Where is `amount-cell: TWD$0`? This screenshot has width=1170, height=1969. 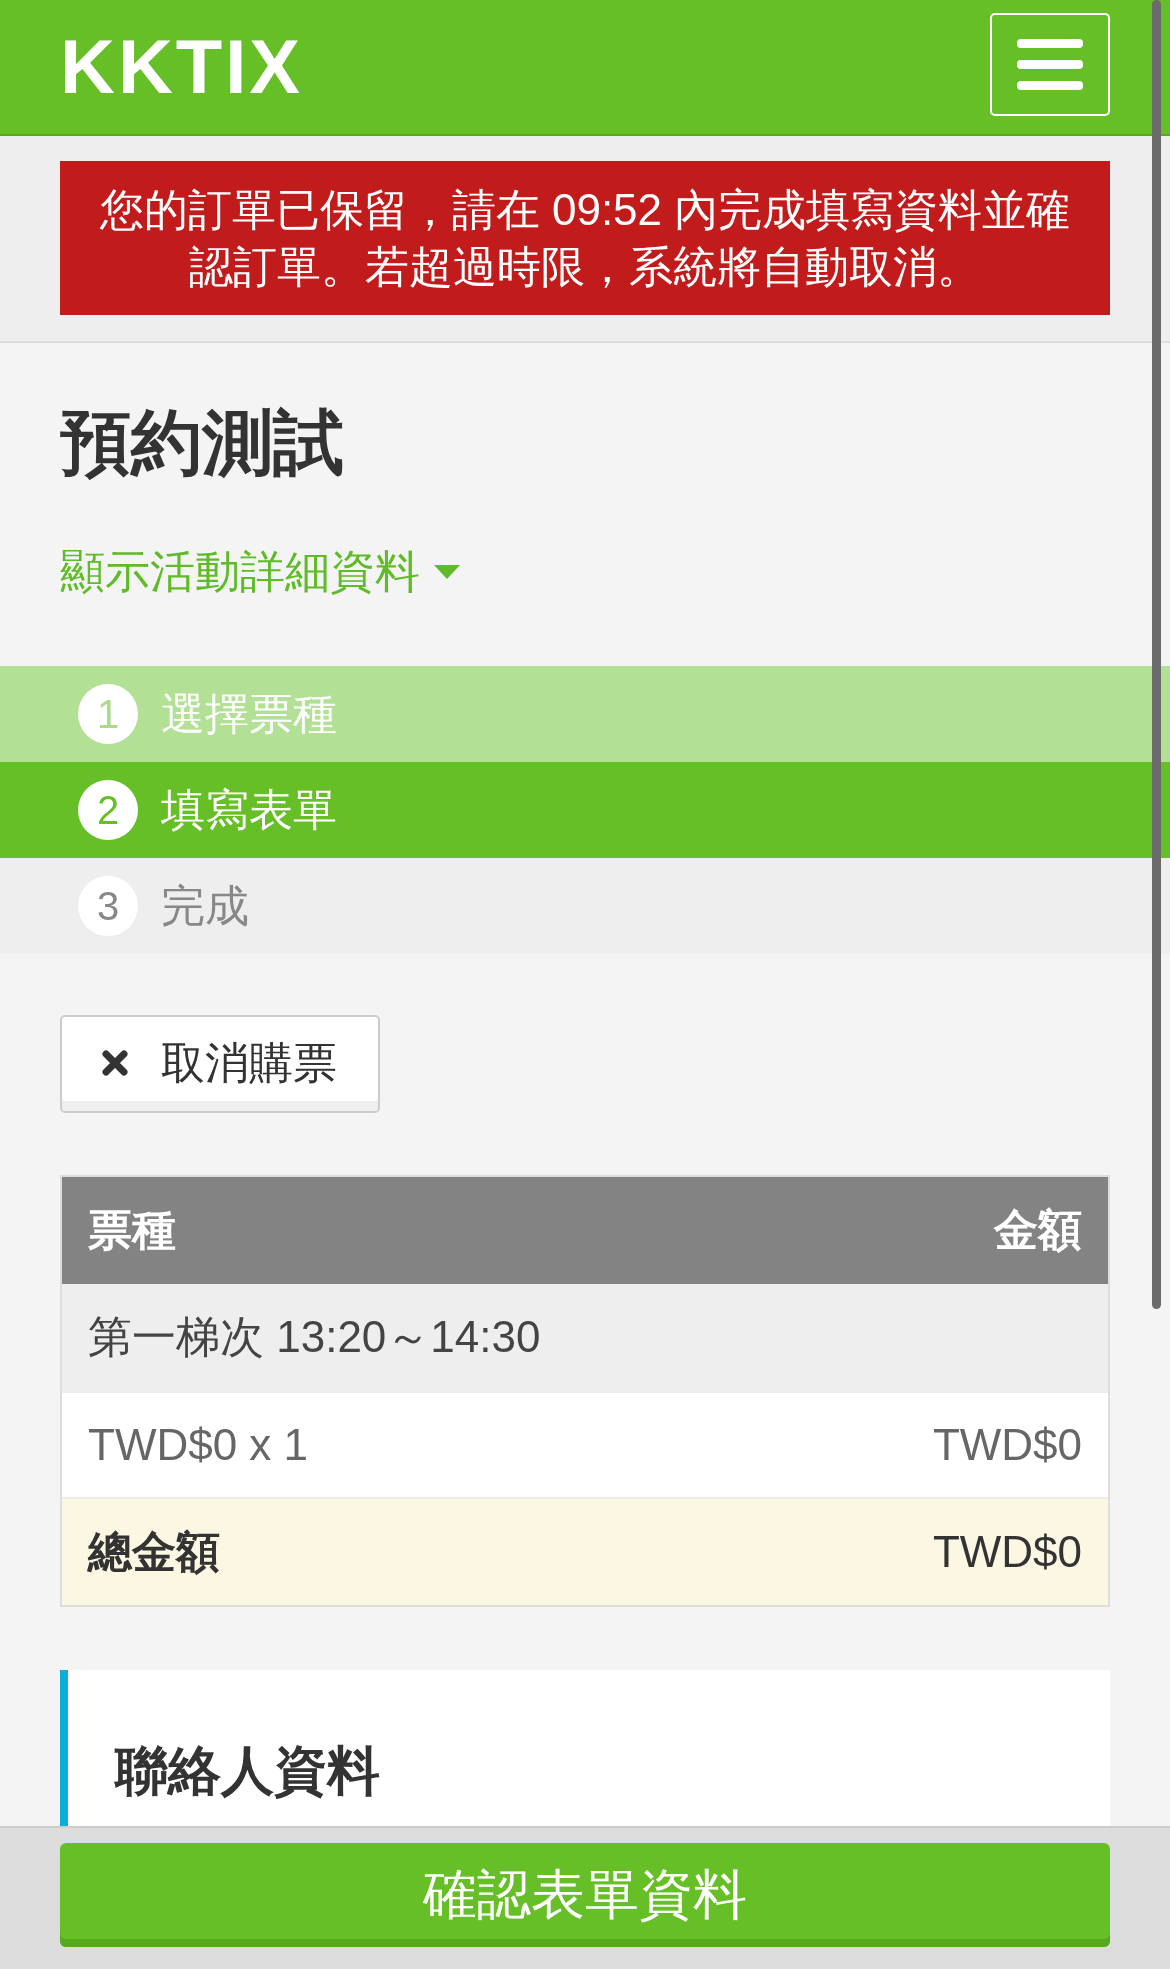 amount-cell: TWD$0 is located at coordinates (1007, 1445).